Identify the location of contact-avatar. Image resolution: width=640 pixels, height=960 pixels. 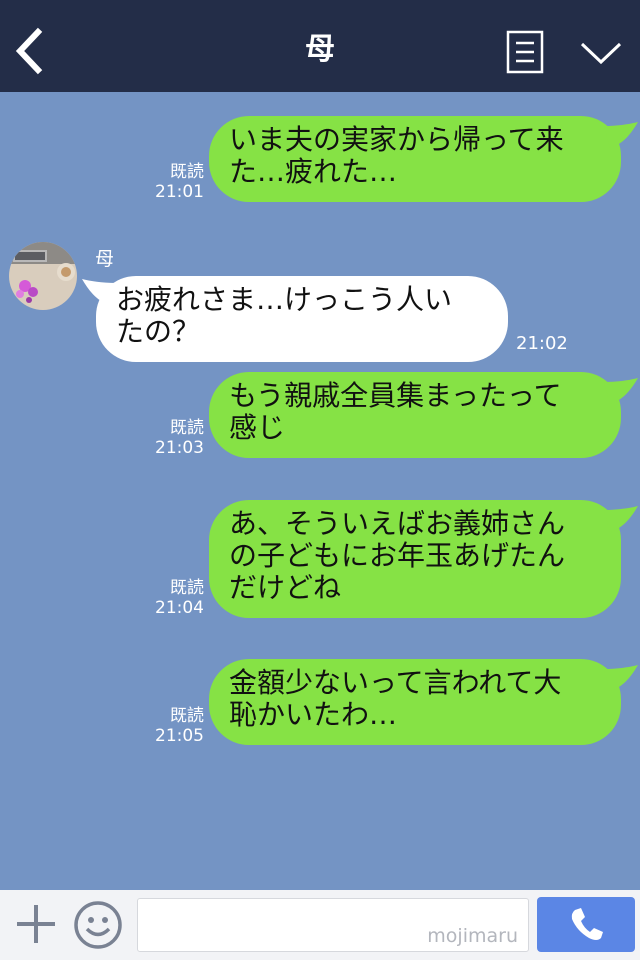
(43, 276).